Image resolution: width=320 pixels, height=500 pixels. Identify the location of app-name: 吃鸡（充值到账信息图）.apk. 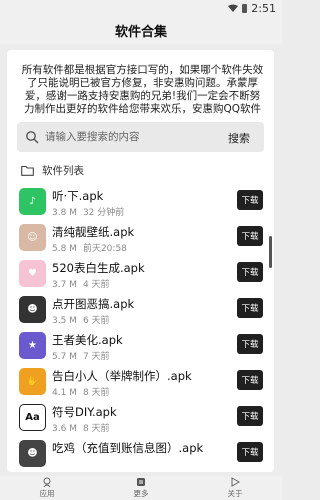
(128, 448).